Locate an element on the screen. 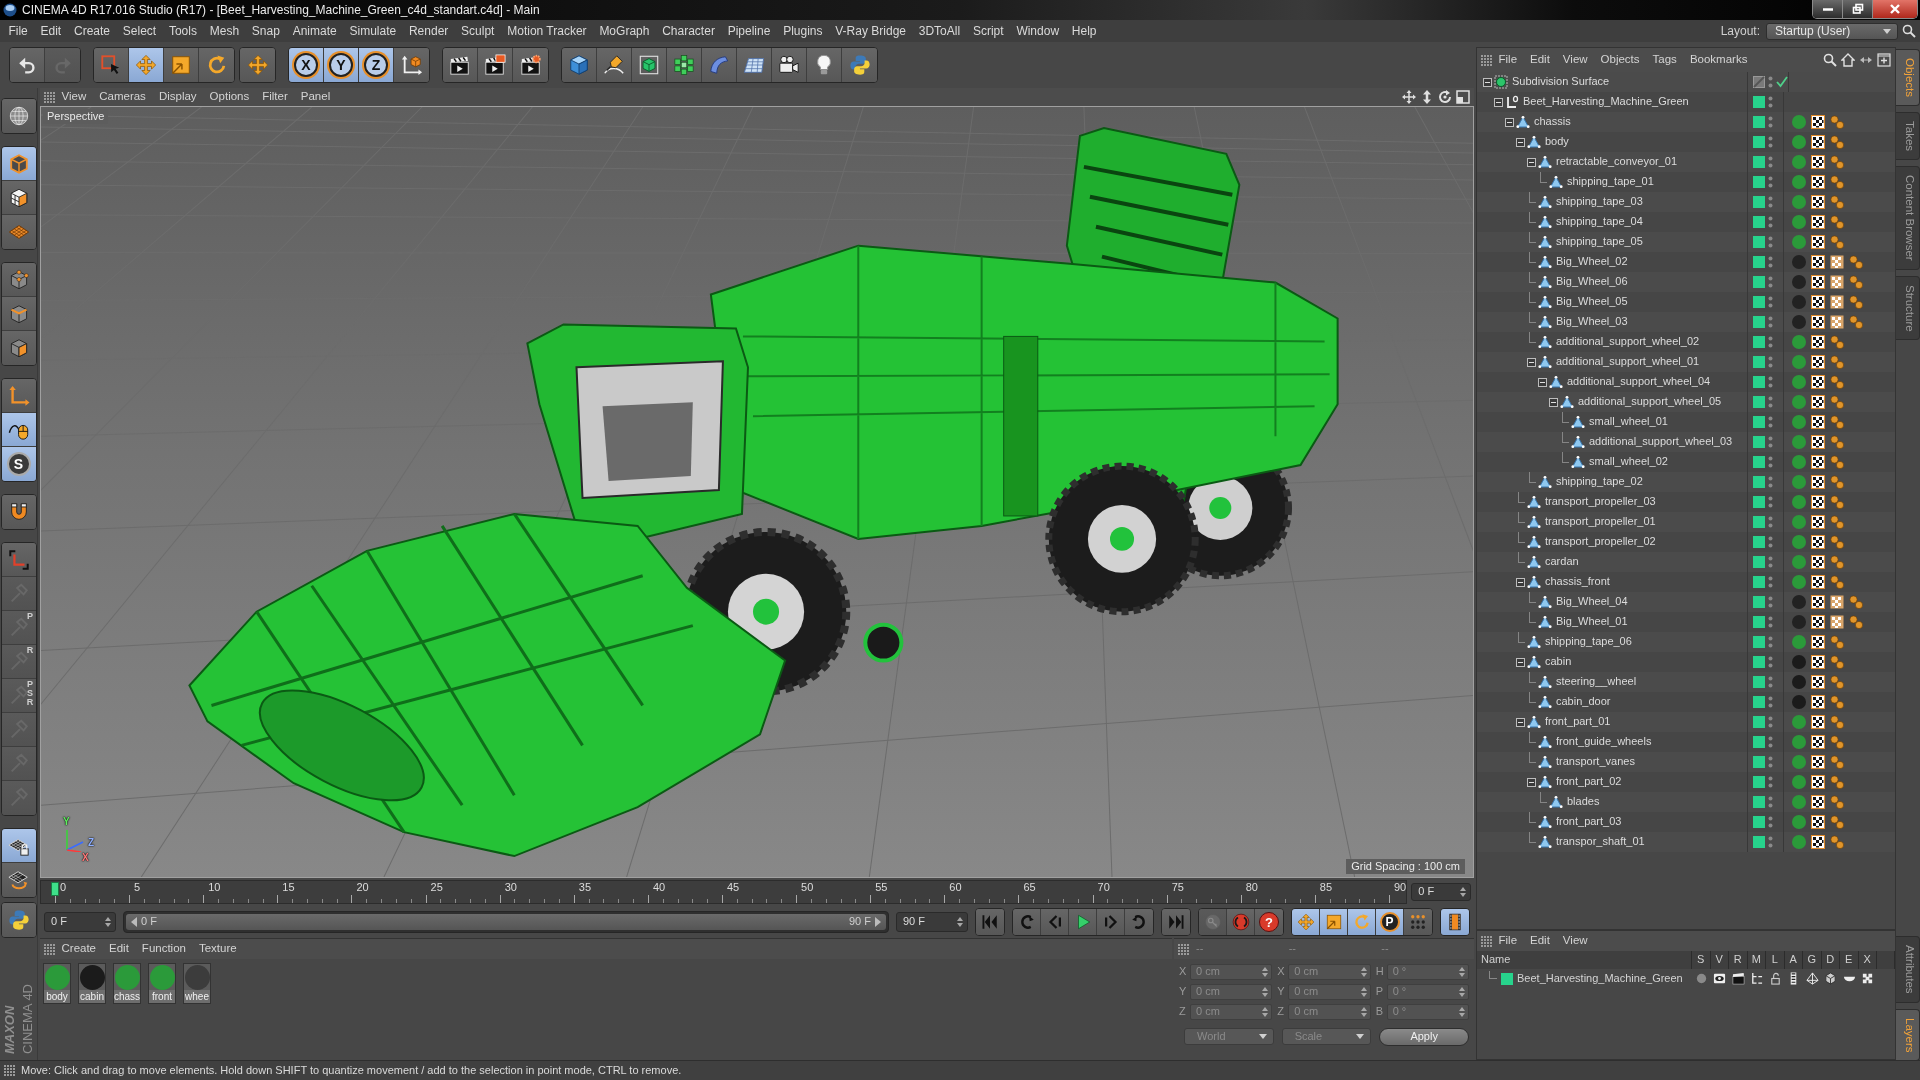 The height and width of the screenshot is (1080, 1920). slashed-square-icon is located at coordinates (1759, 82).